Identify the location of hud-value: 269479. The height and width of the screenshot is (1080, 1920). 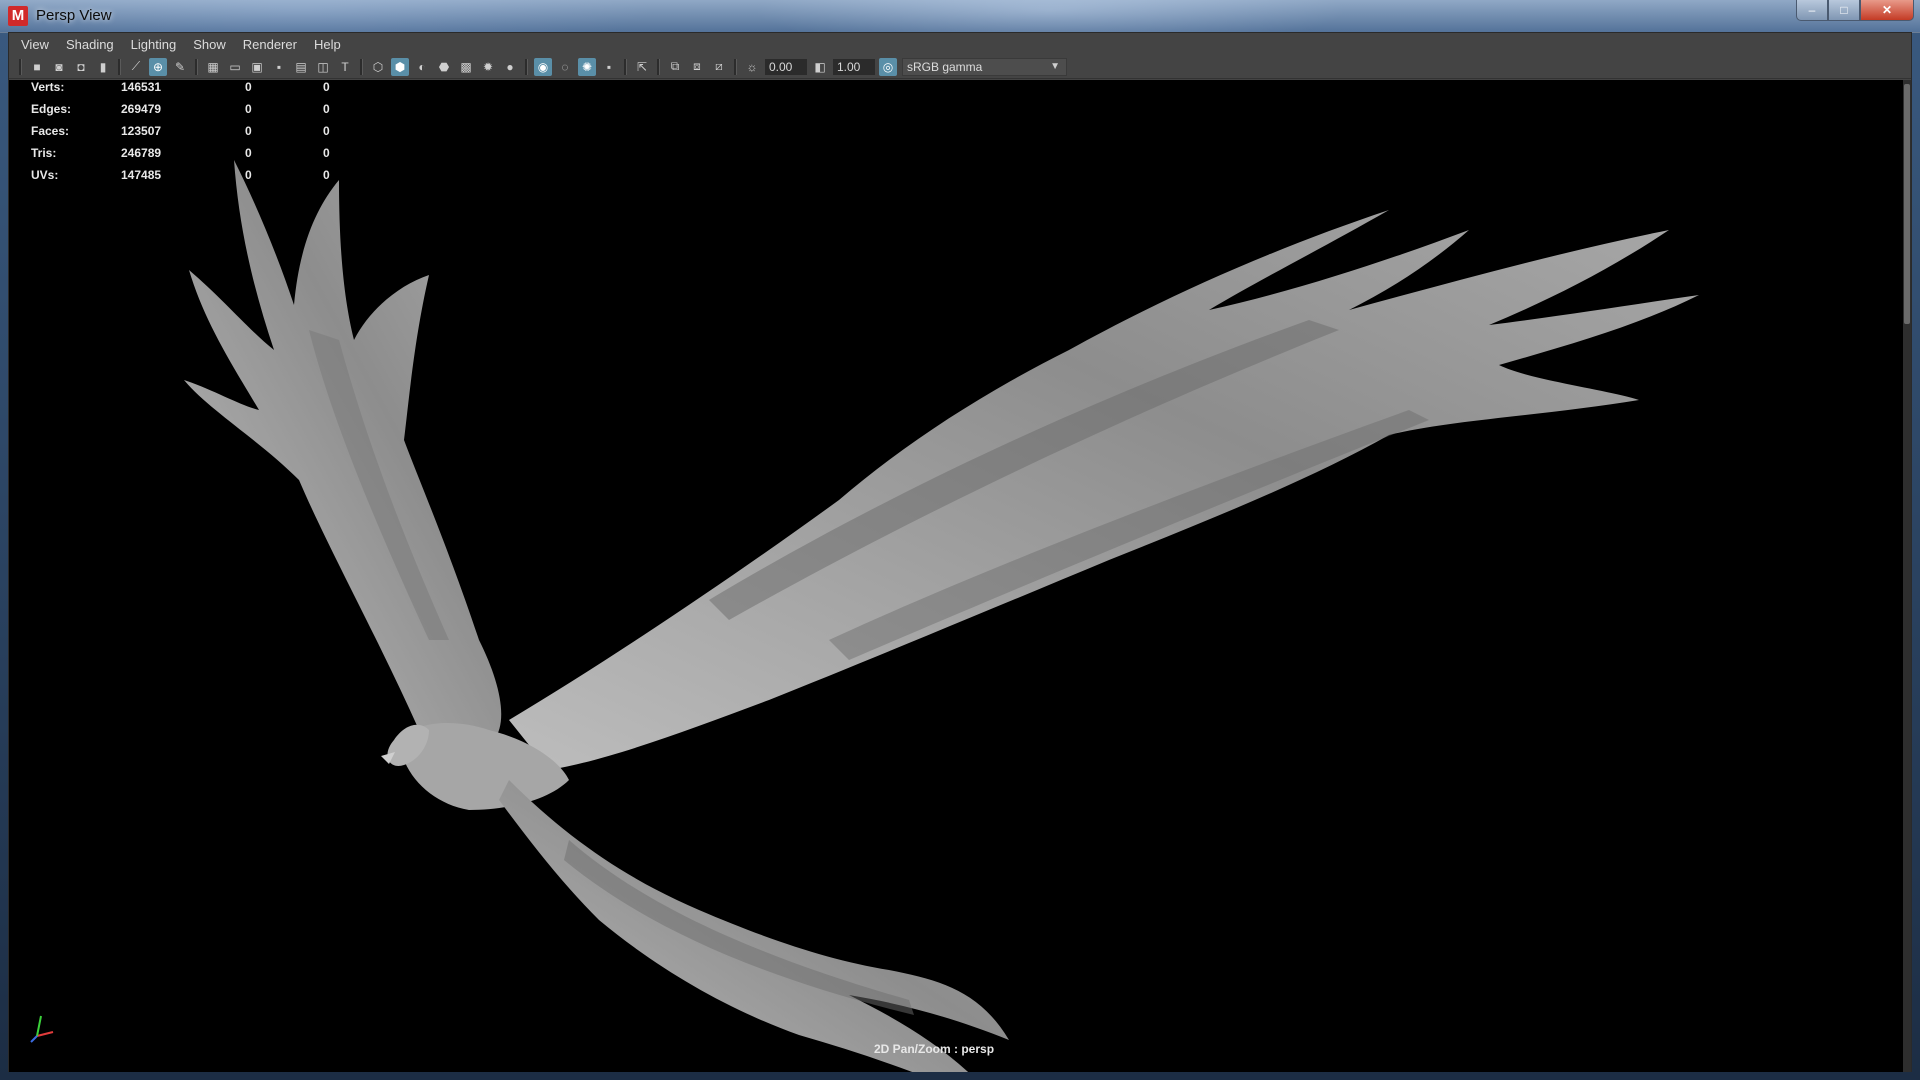
(141, 109).